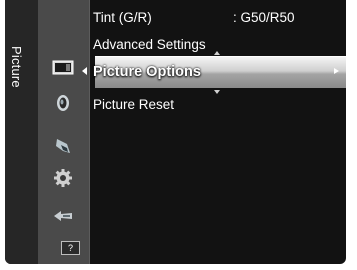  I want to click on category-label: Picture, so click(16, 67).